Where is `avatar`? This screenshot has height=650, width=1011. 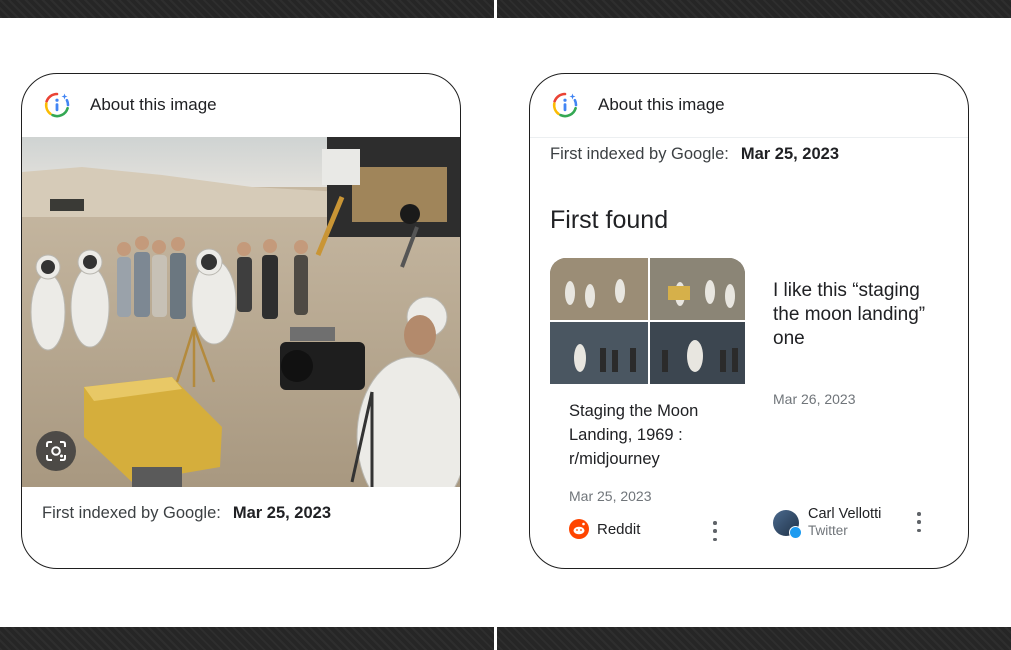
avatar is located at coordinates (787, 524).